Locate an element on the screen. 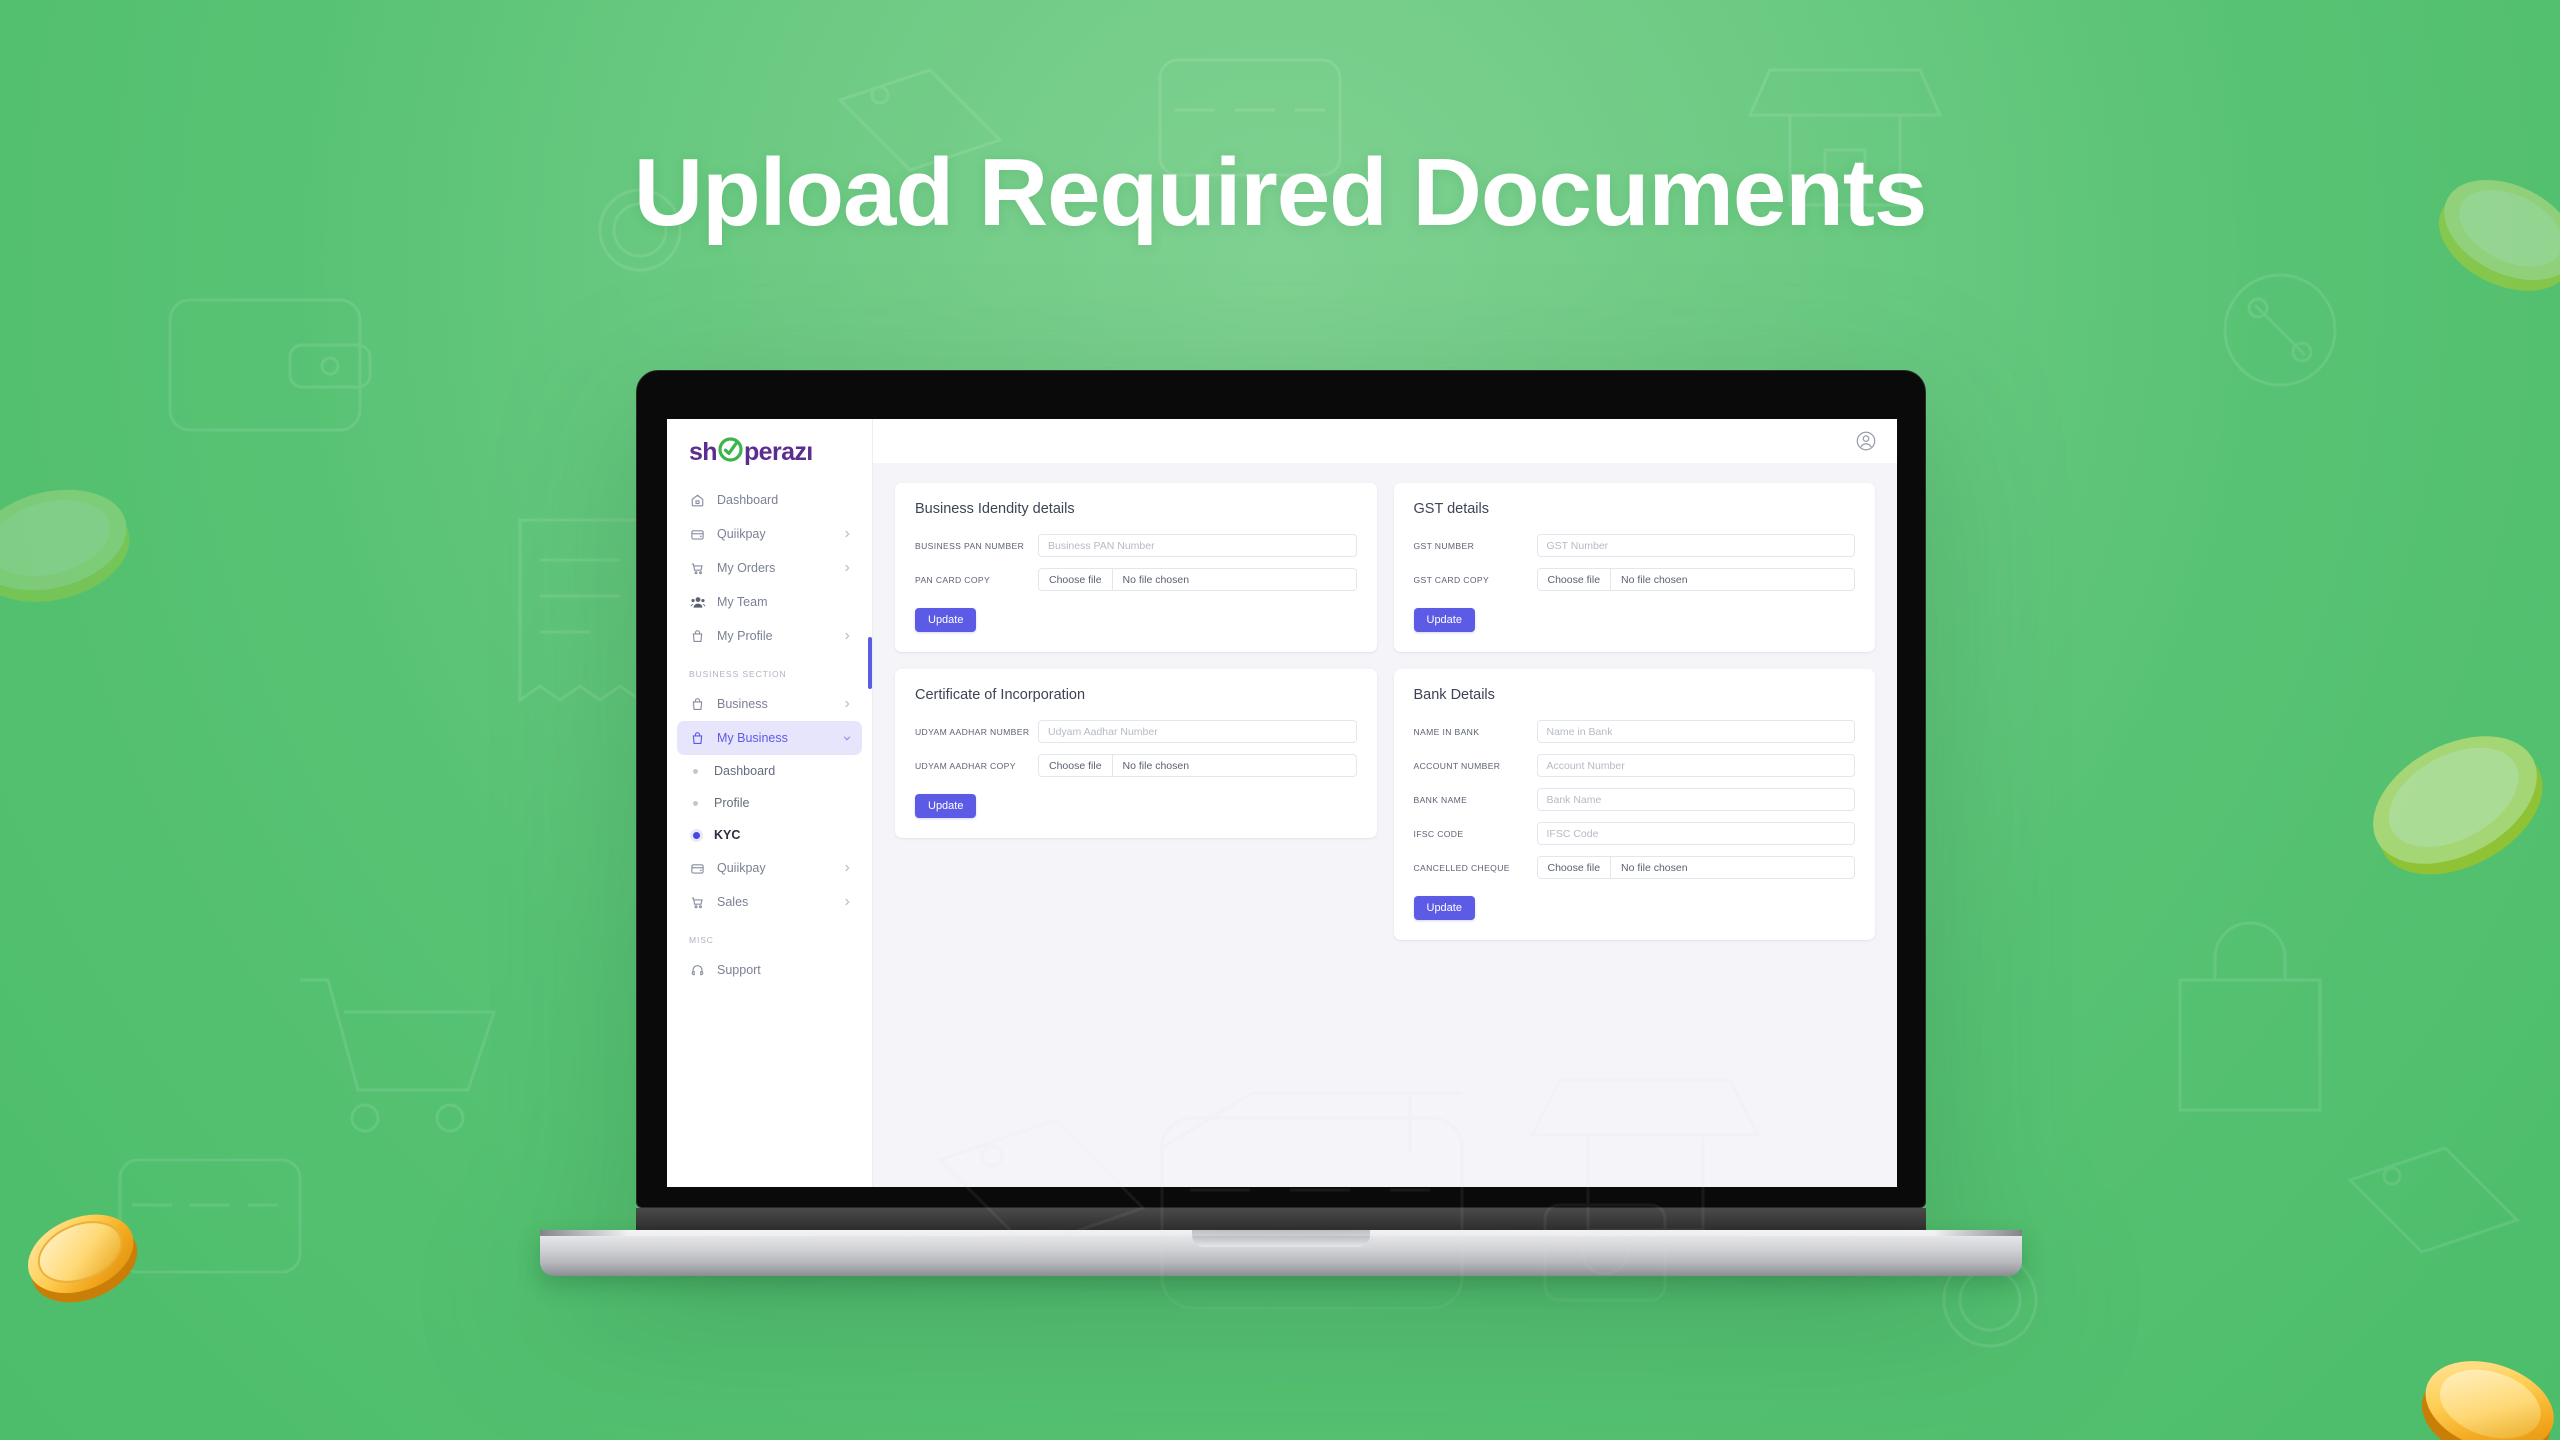  team-icon is located at coordinates (697, 602).